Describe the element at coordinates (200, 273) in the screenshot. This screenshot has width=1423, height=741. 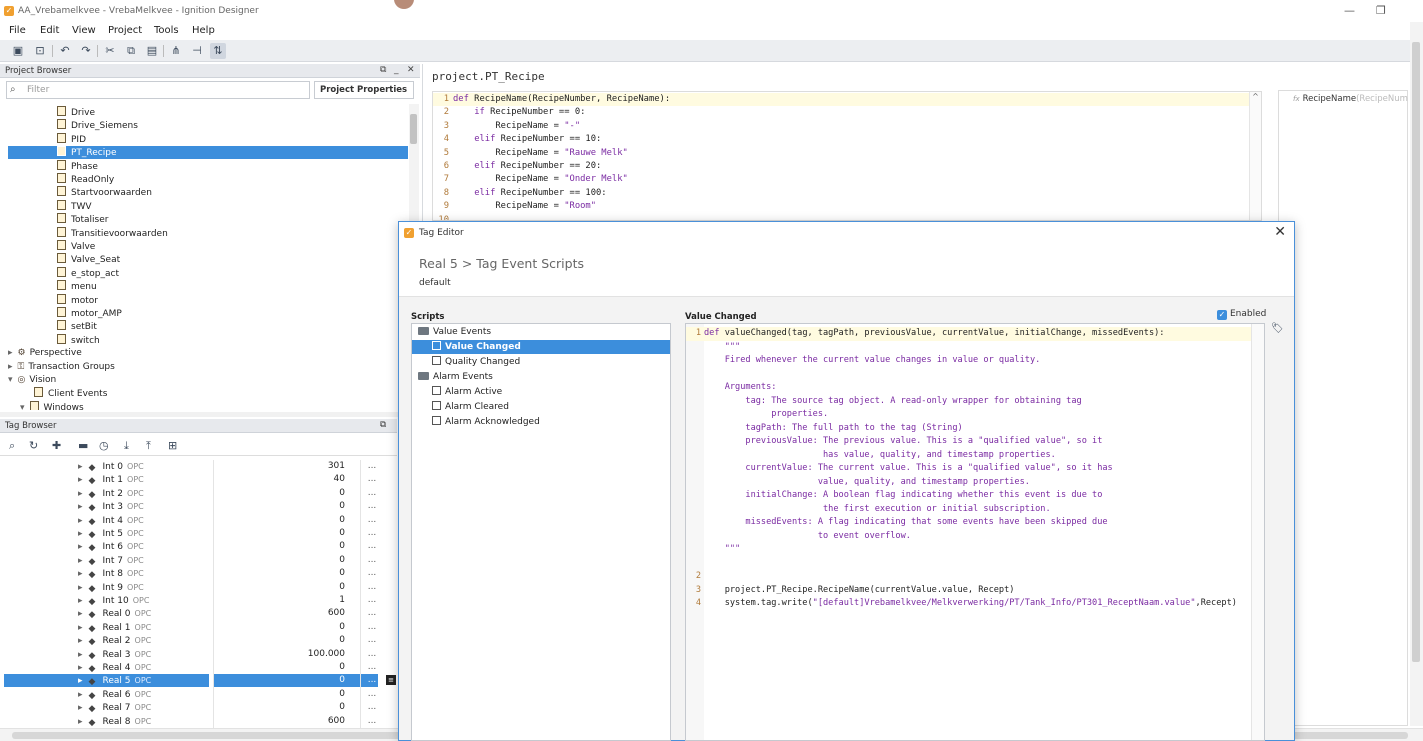
I see `script-item: e_stop_act` at that location.